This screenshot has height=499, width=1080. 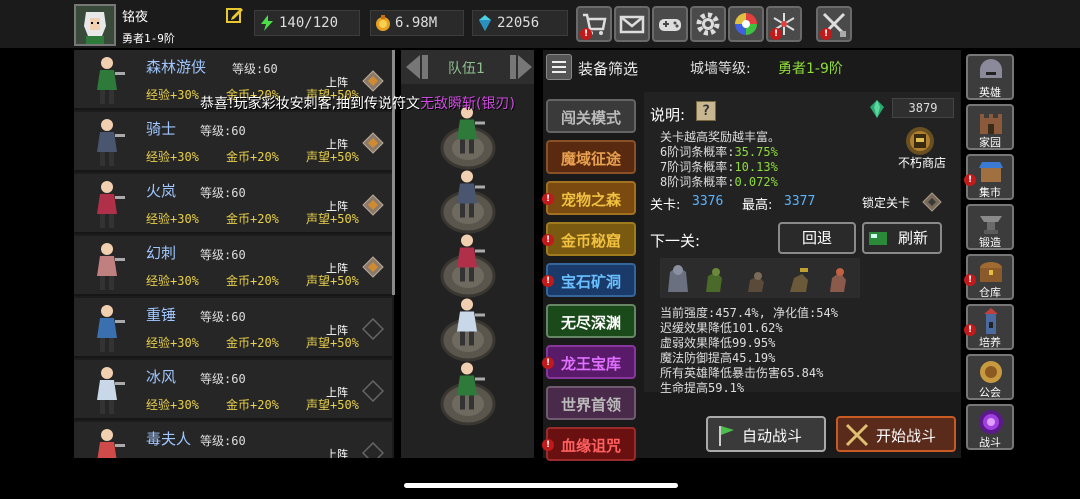 I want to click on gamepad-button, so click(x=670, y=24).